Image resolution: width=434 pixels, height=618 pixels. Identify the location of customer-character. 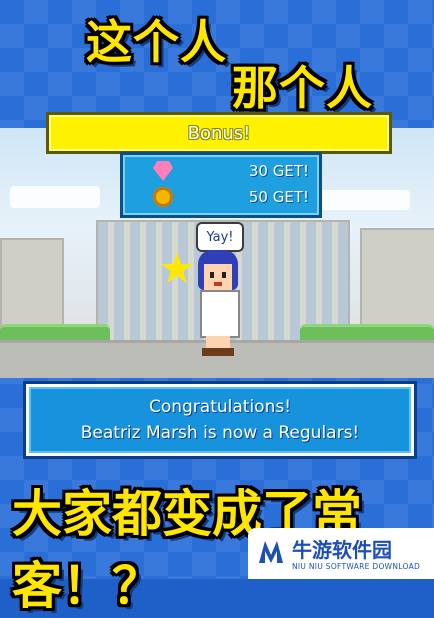
(218, 303).